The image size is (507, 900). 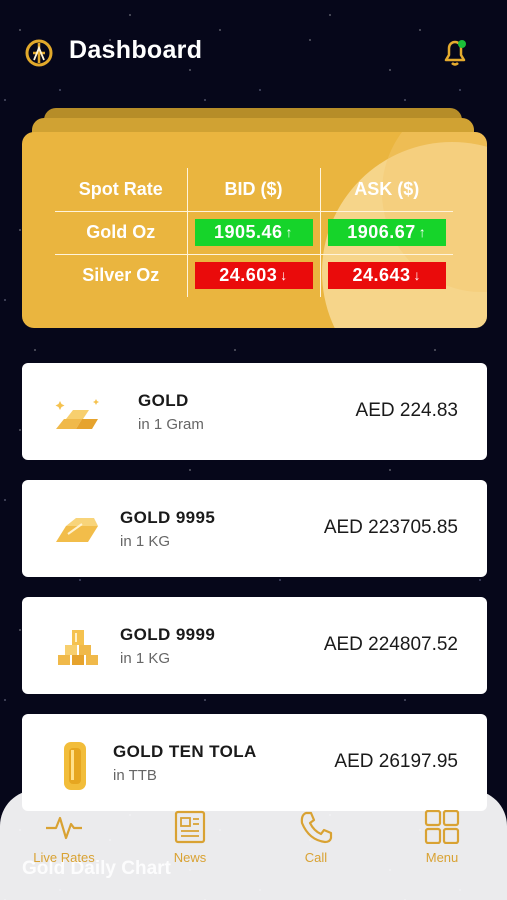 I want to click on silver-bid-value: 24.603 ↓, so click(x=253, y=276).